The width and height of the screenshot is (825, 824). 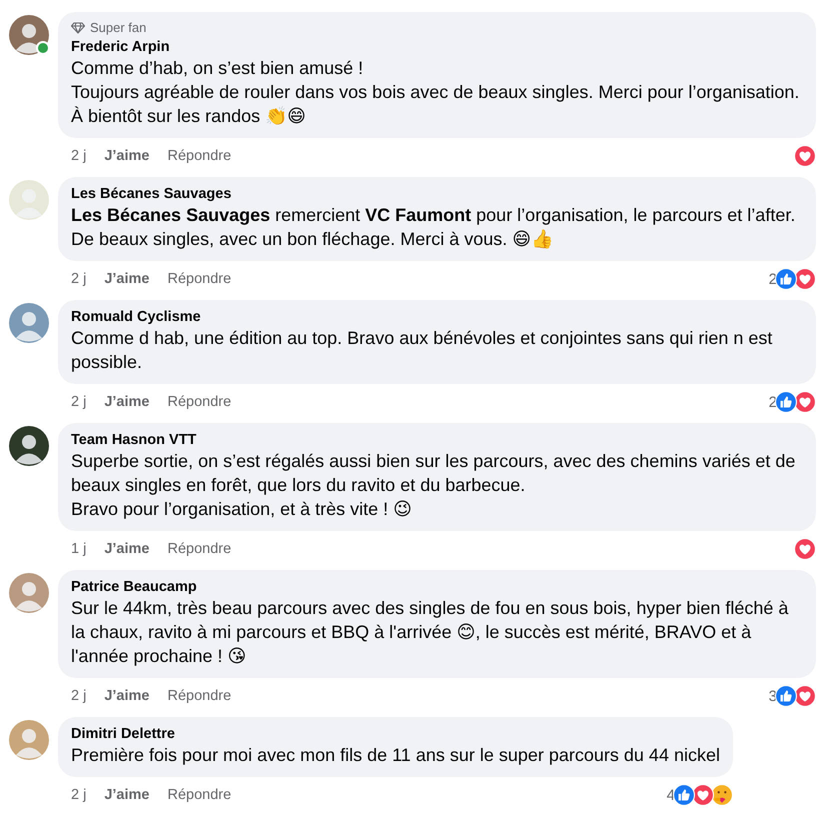 What do you see at coordinates (78, 28) in the screenshot?
I see `diamond-icon` at bounding box center [78, 28].